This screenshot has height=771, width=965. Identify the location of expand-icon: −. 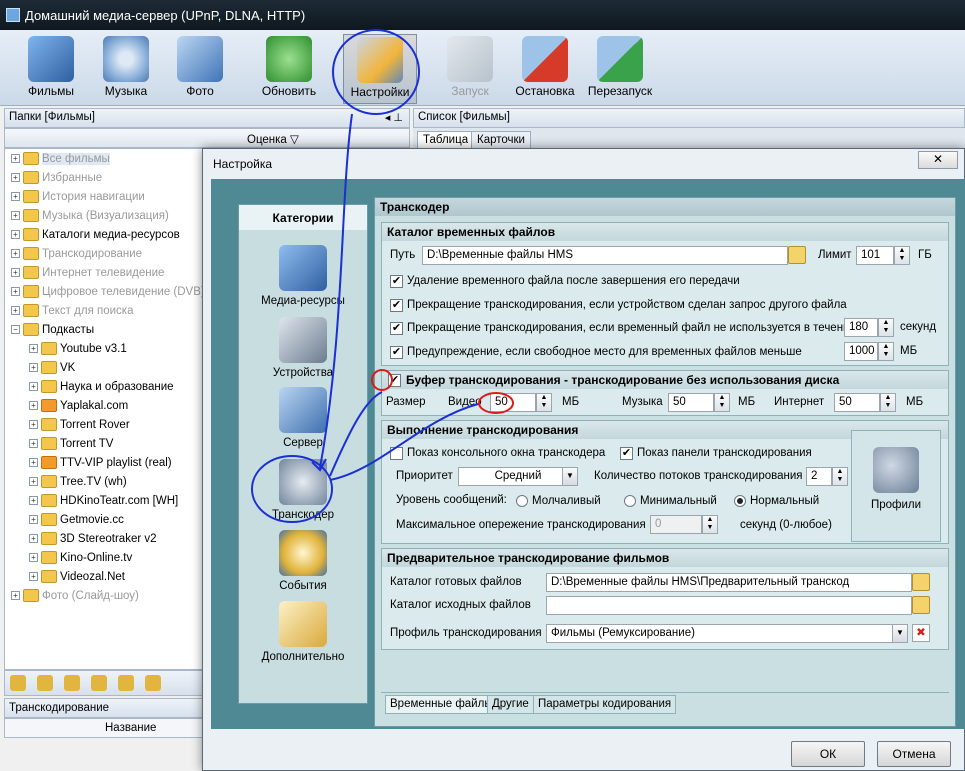
(15, 329).